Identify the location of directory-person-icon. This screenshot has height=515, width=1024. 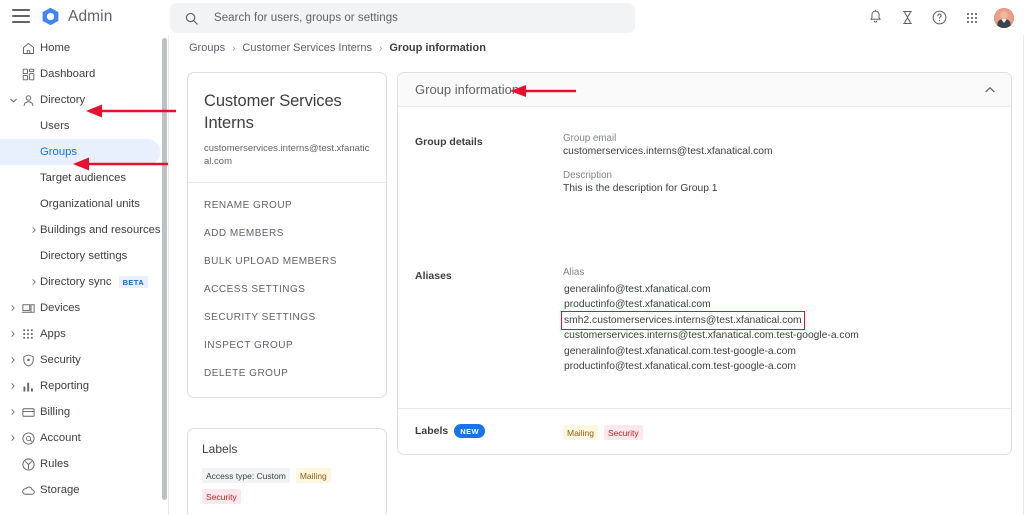
(28, 100).